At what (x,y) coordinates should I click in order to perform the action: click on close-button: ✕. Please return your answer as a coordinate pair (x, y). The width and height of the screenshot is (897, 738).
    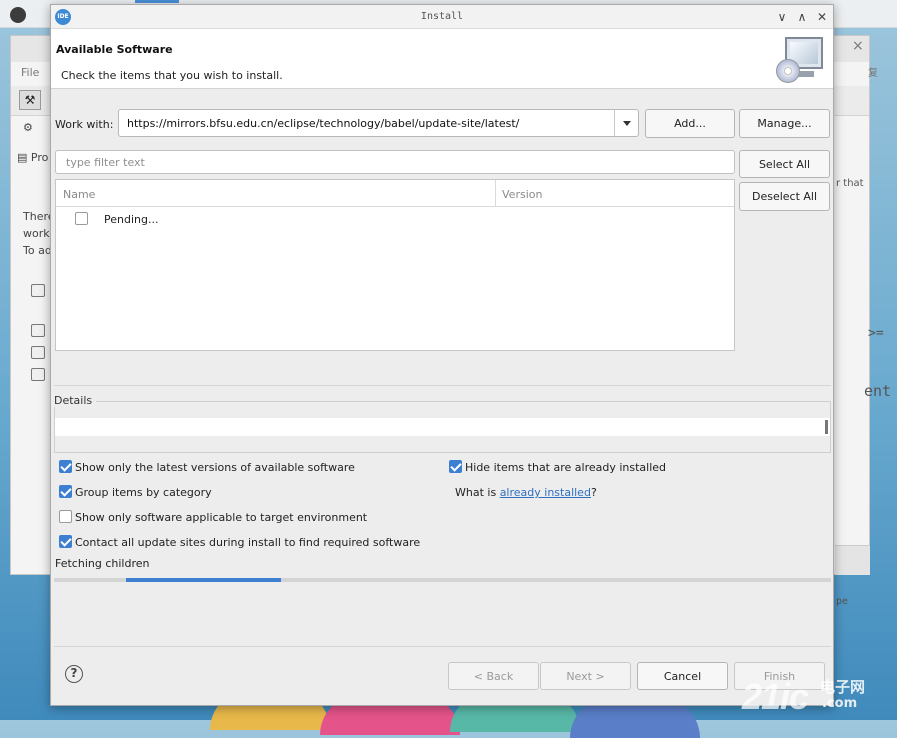
    Looking at the image, I should click on (822, 17).